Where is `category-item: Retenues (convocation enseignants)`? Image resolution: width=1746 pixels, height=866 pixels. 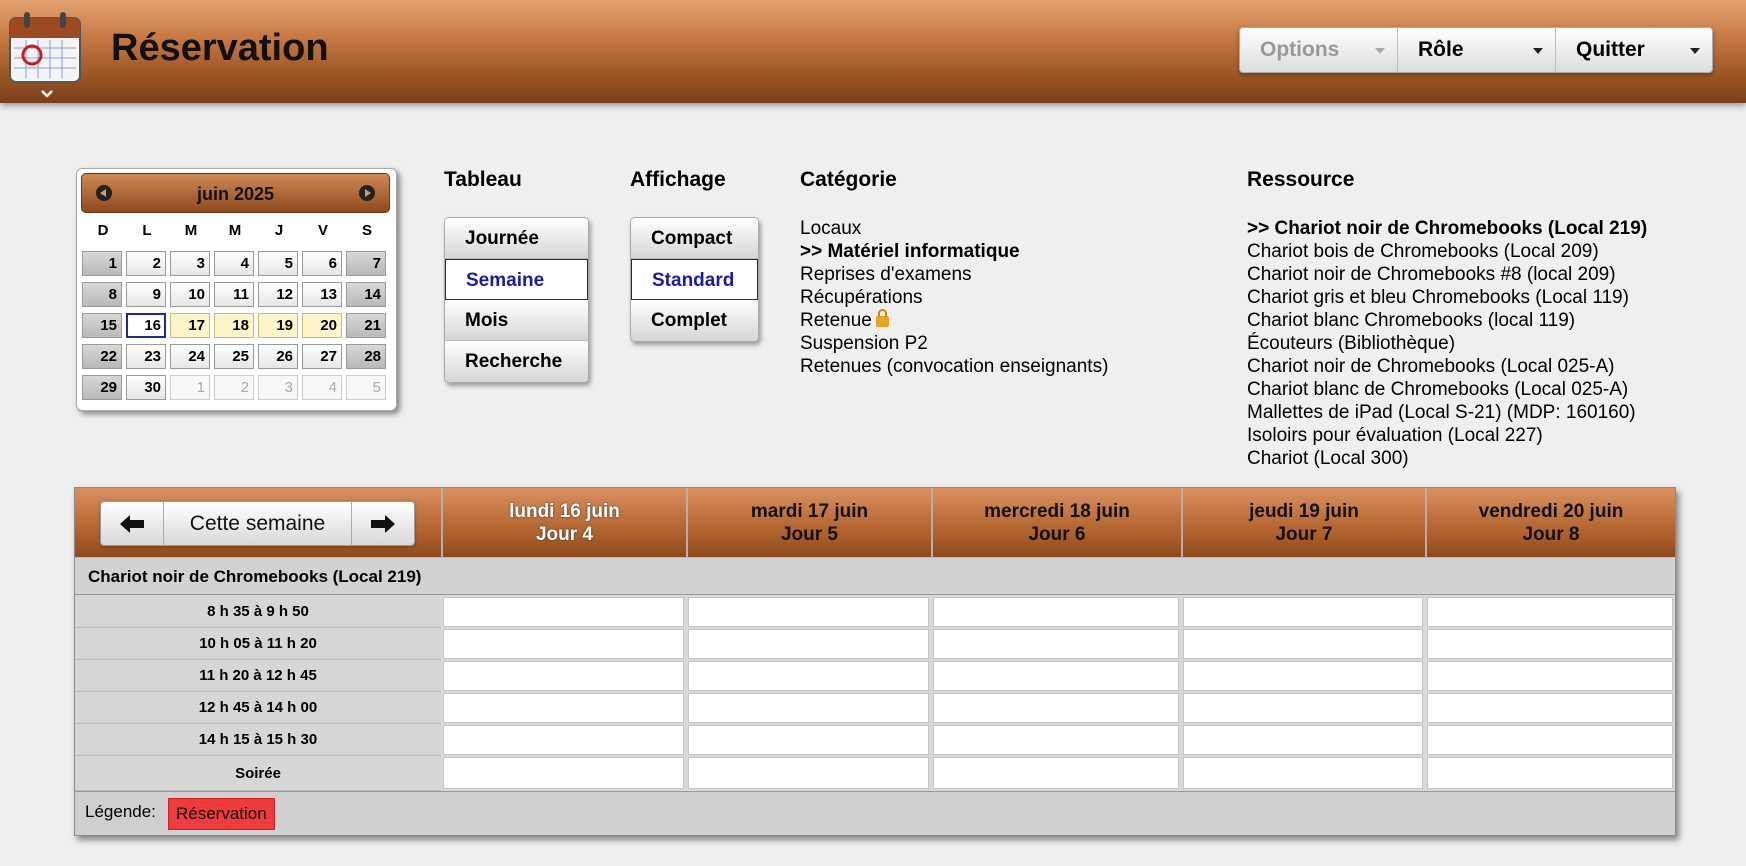
category-item: Retenues (convocation enseignants) is located at coordinates (954, 366).